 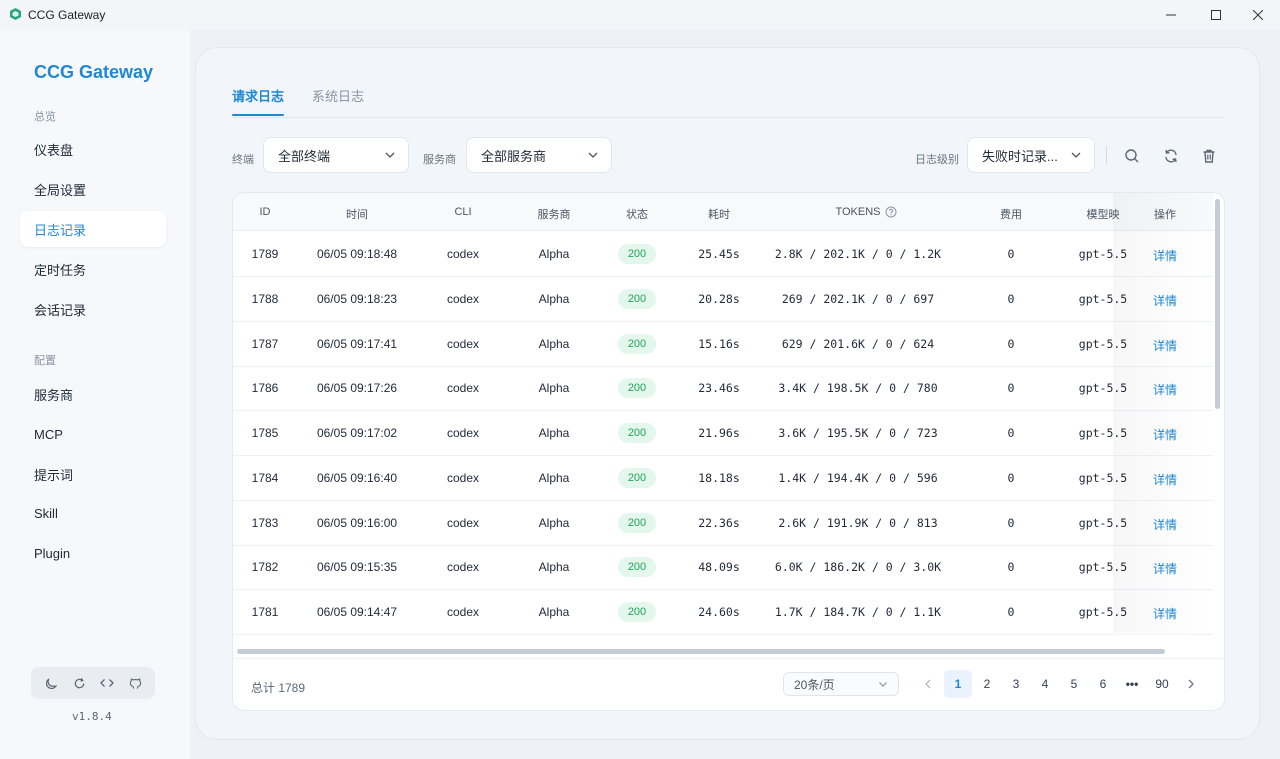 What do you see at coordinates (1162, 684) in the screenshot?
I see `page-button-last: 90` at bounding box center [1162, 684].